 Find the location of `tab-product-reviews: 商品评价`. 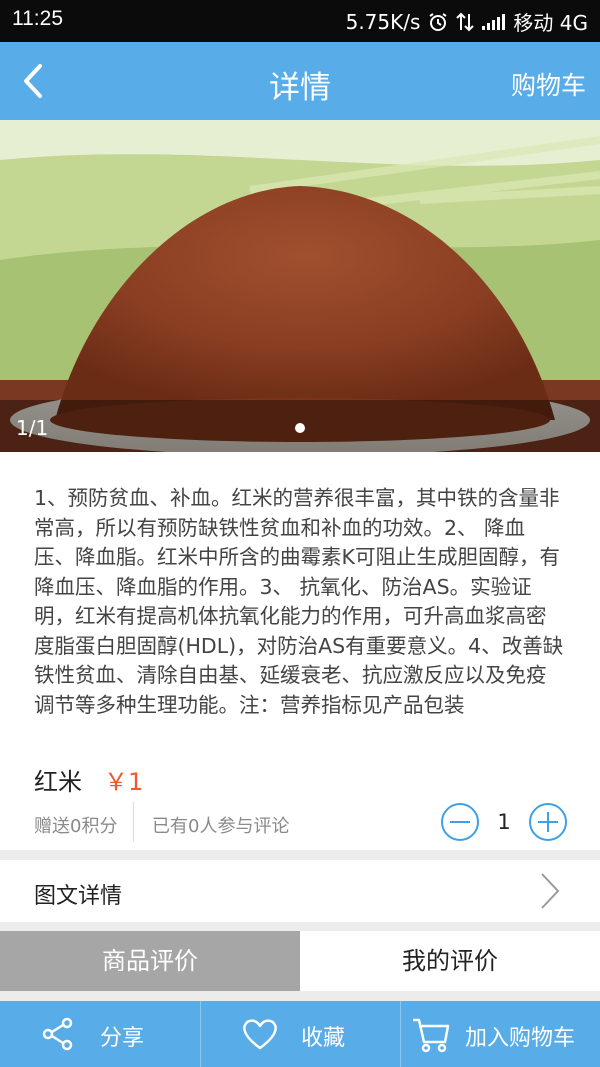

tab-product-reviews: 商品评价 is located at coordinates (150, 961).